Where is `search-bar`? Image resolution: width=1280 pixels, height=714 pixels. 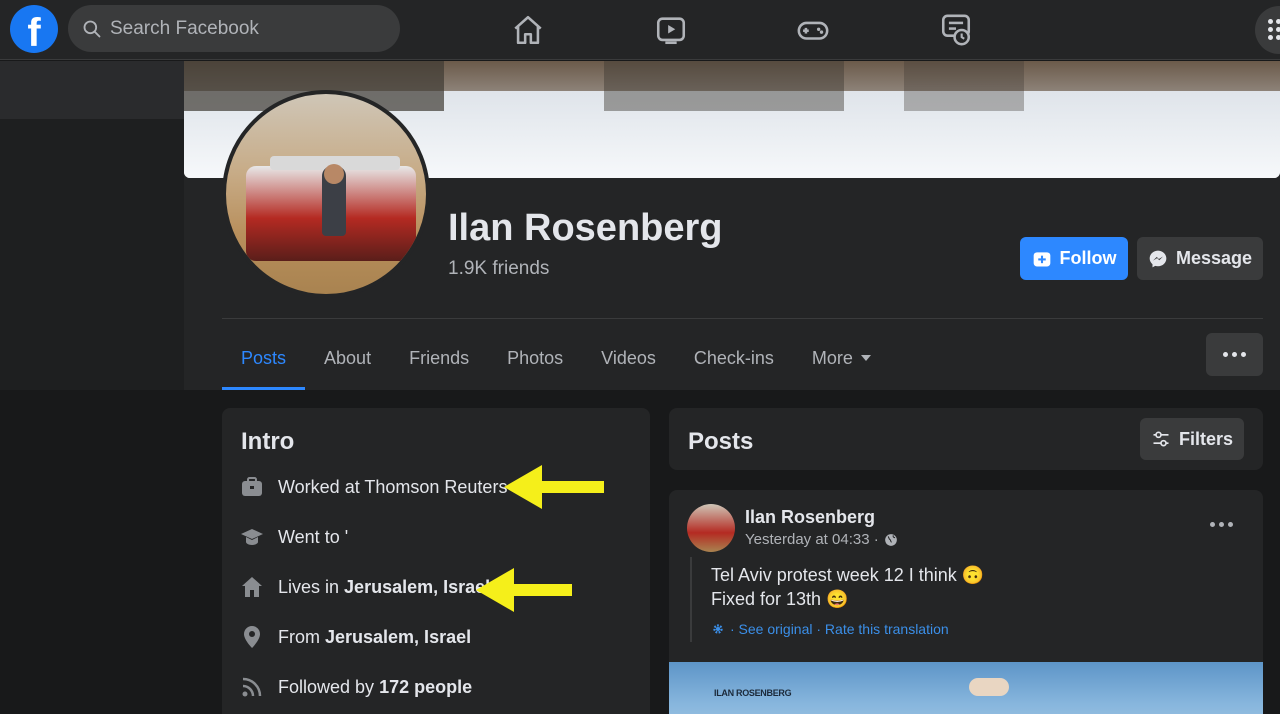
search-bar is located at coordinates (234, 28).